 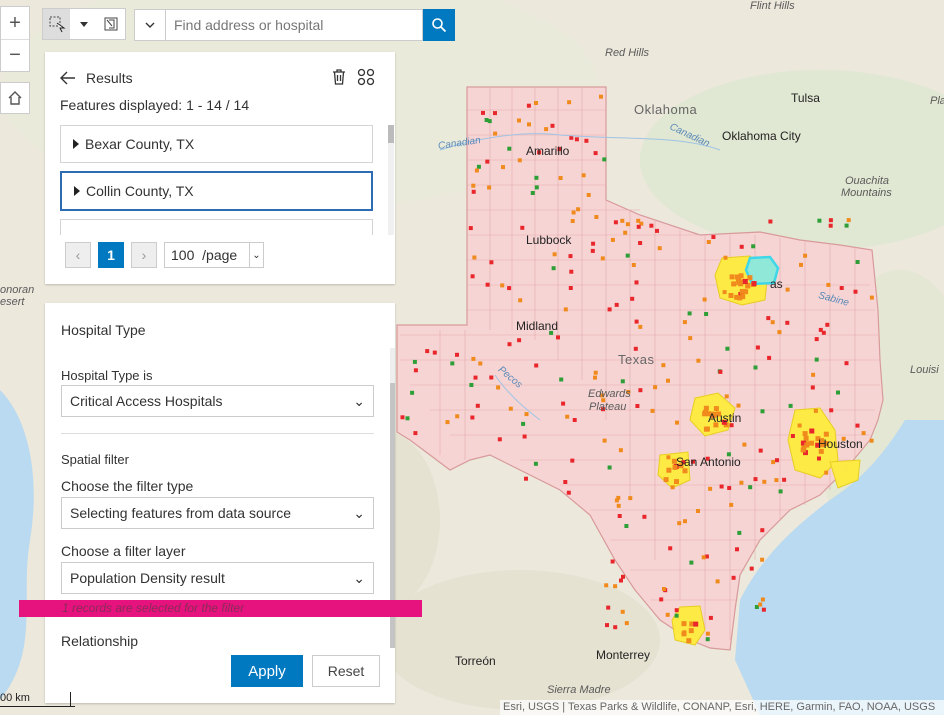 I want to click on grid-view-icon, so click(x=366, y=77).